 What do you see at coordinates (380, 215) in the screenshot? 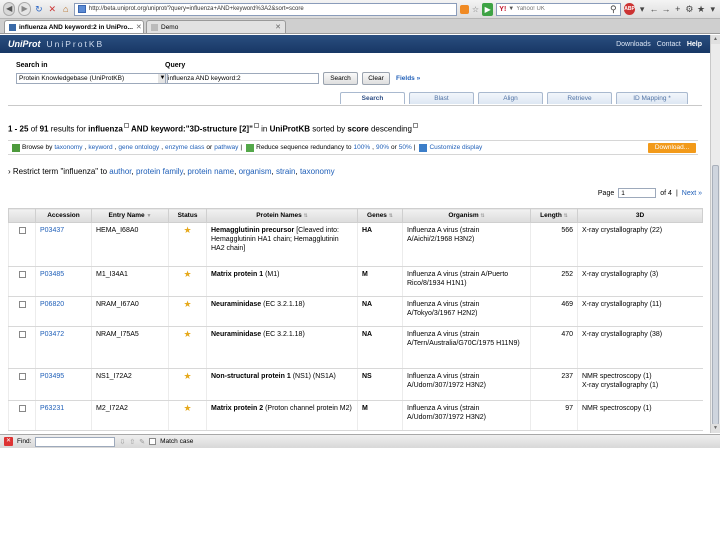
I see `column-header-genes: Genes ⇅` at bounding box center [380, 215].